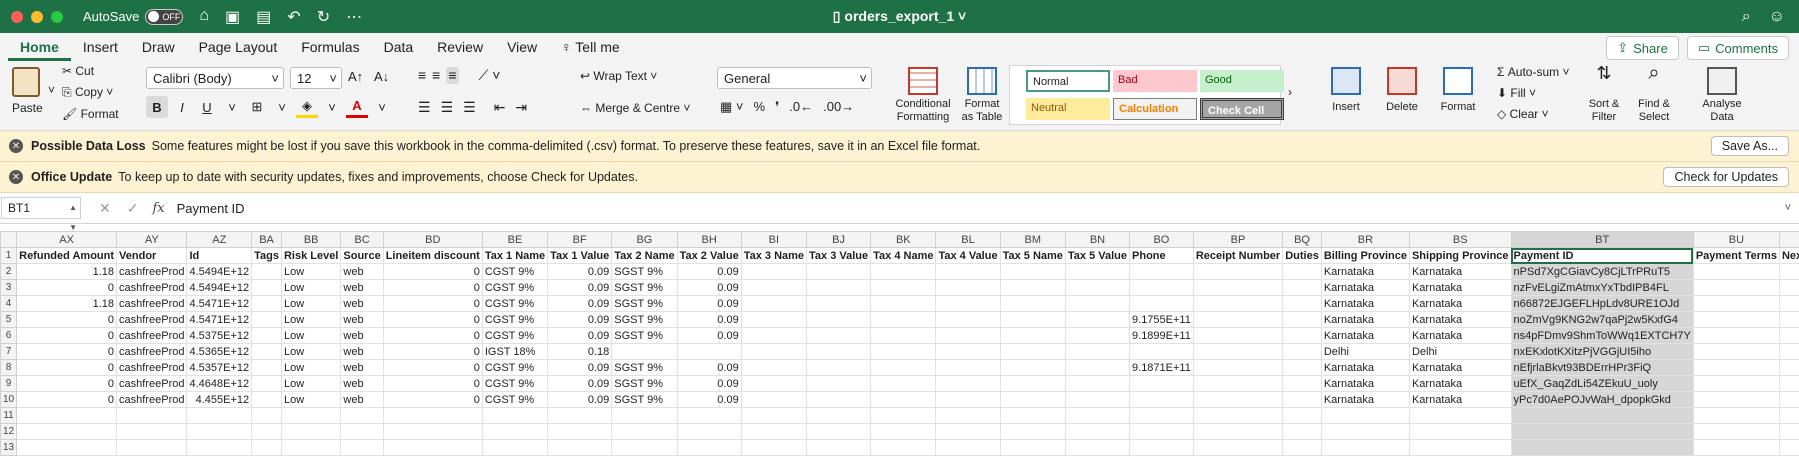 This screenshot has width=1799, height=460. What do you see at coordinates (515, 287) in the screenshot?
I see `cell-be3: CGST 9%` at bounding box center [515, 287].